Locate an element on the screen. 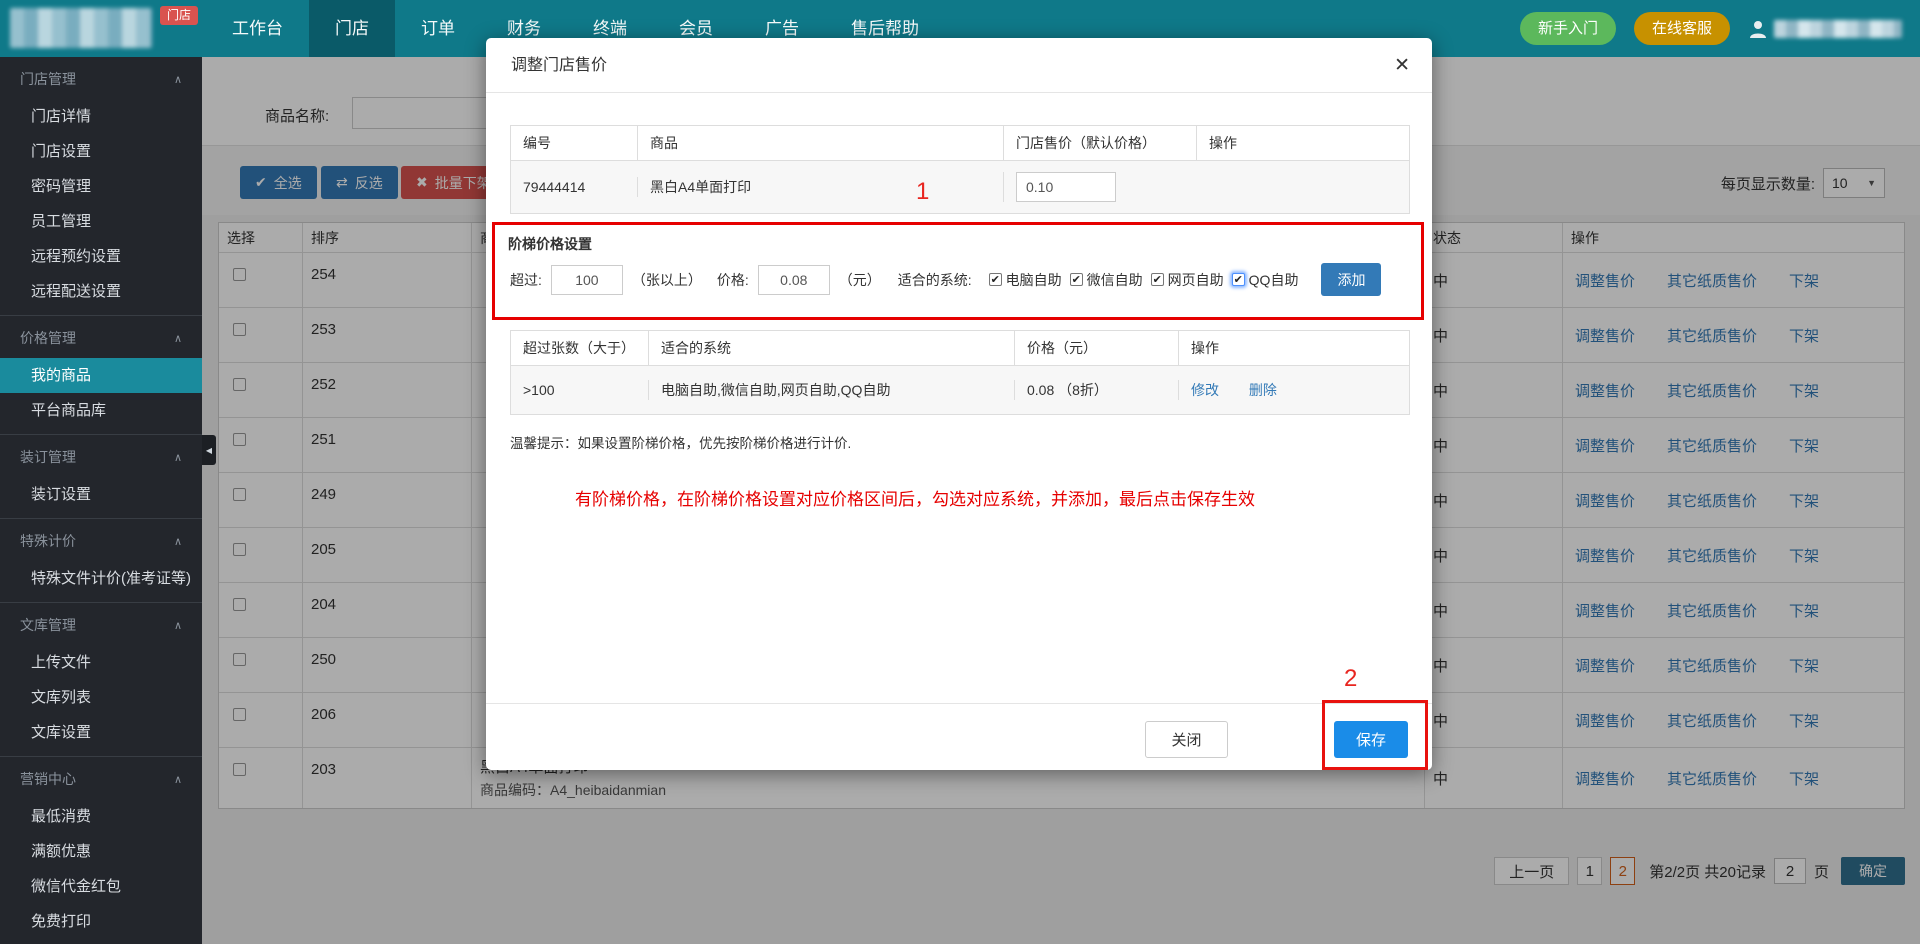 This screenshot has width=1920, height=944. modal-product-table: 编号 商品 门店售价（默认价格） 操作 79444414 黑白A4单面打印 is located at coordinates (960, 169).